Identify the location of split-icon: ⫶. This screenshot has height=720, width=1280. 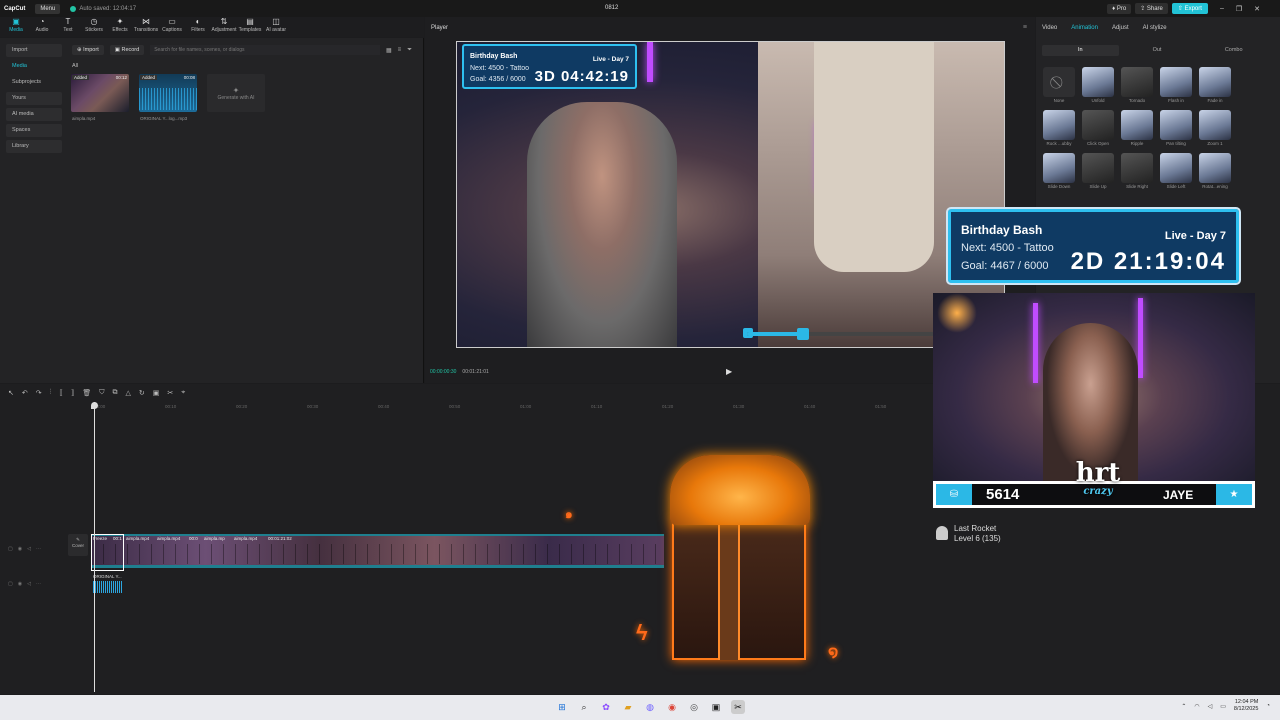
(51, 393).